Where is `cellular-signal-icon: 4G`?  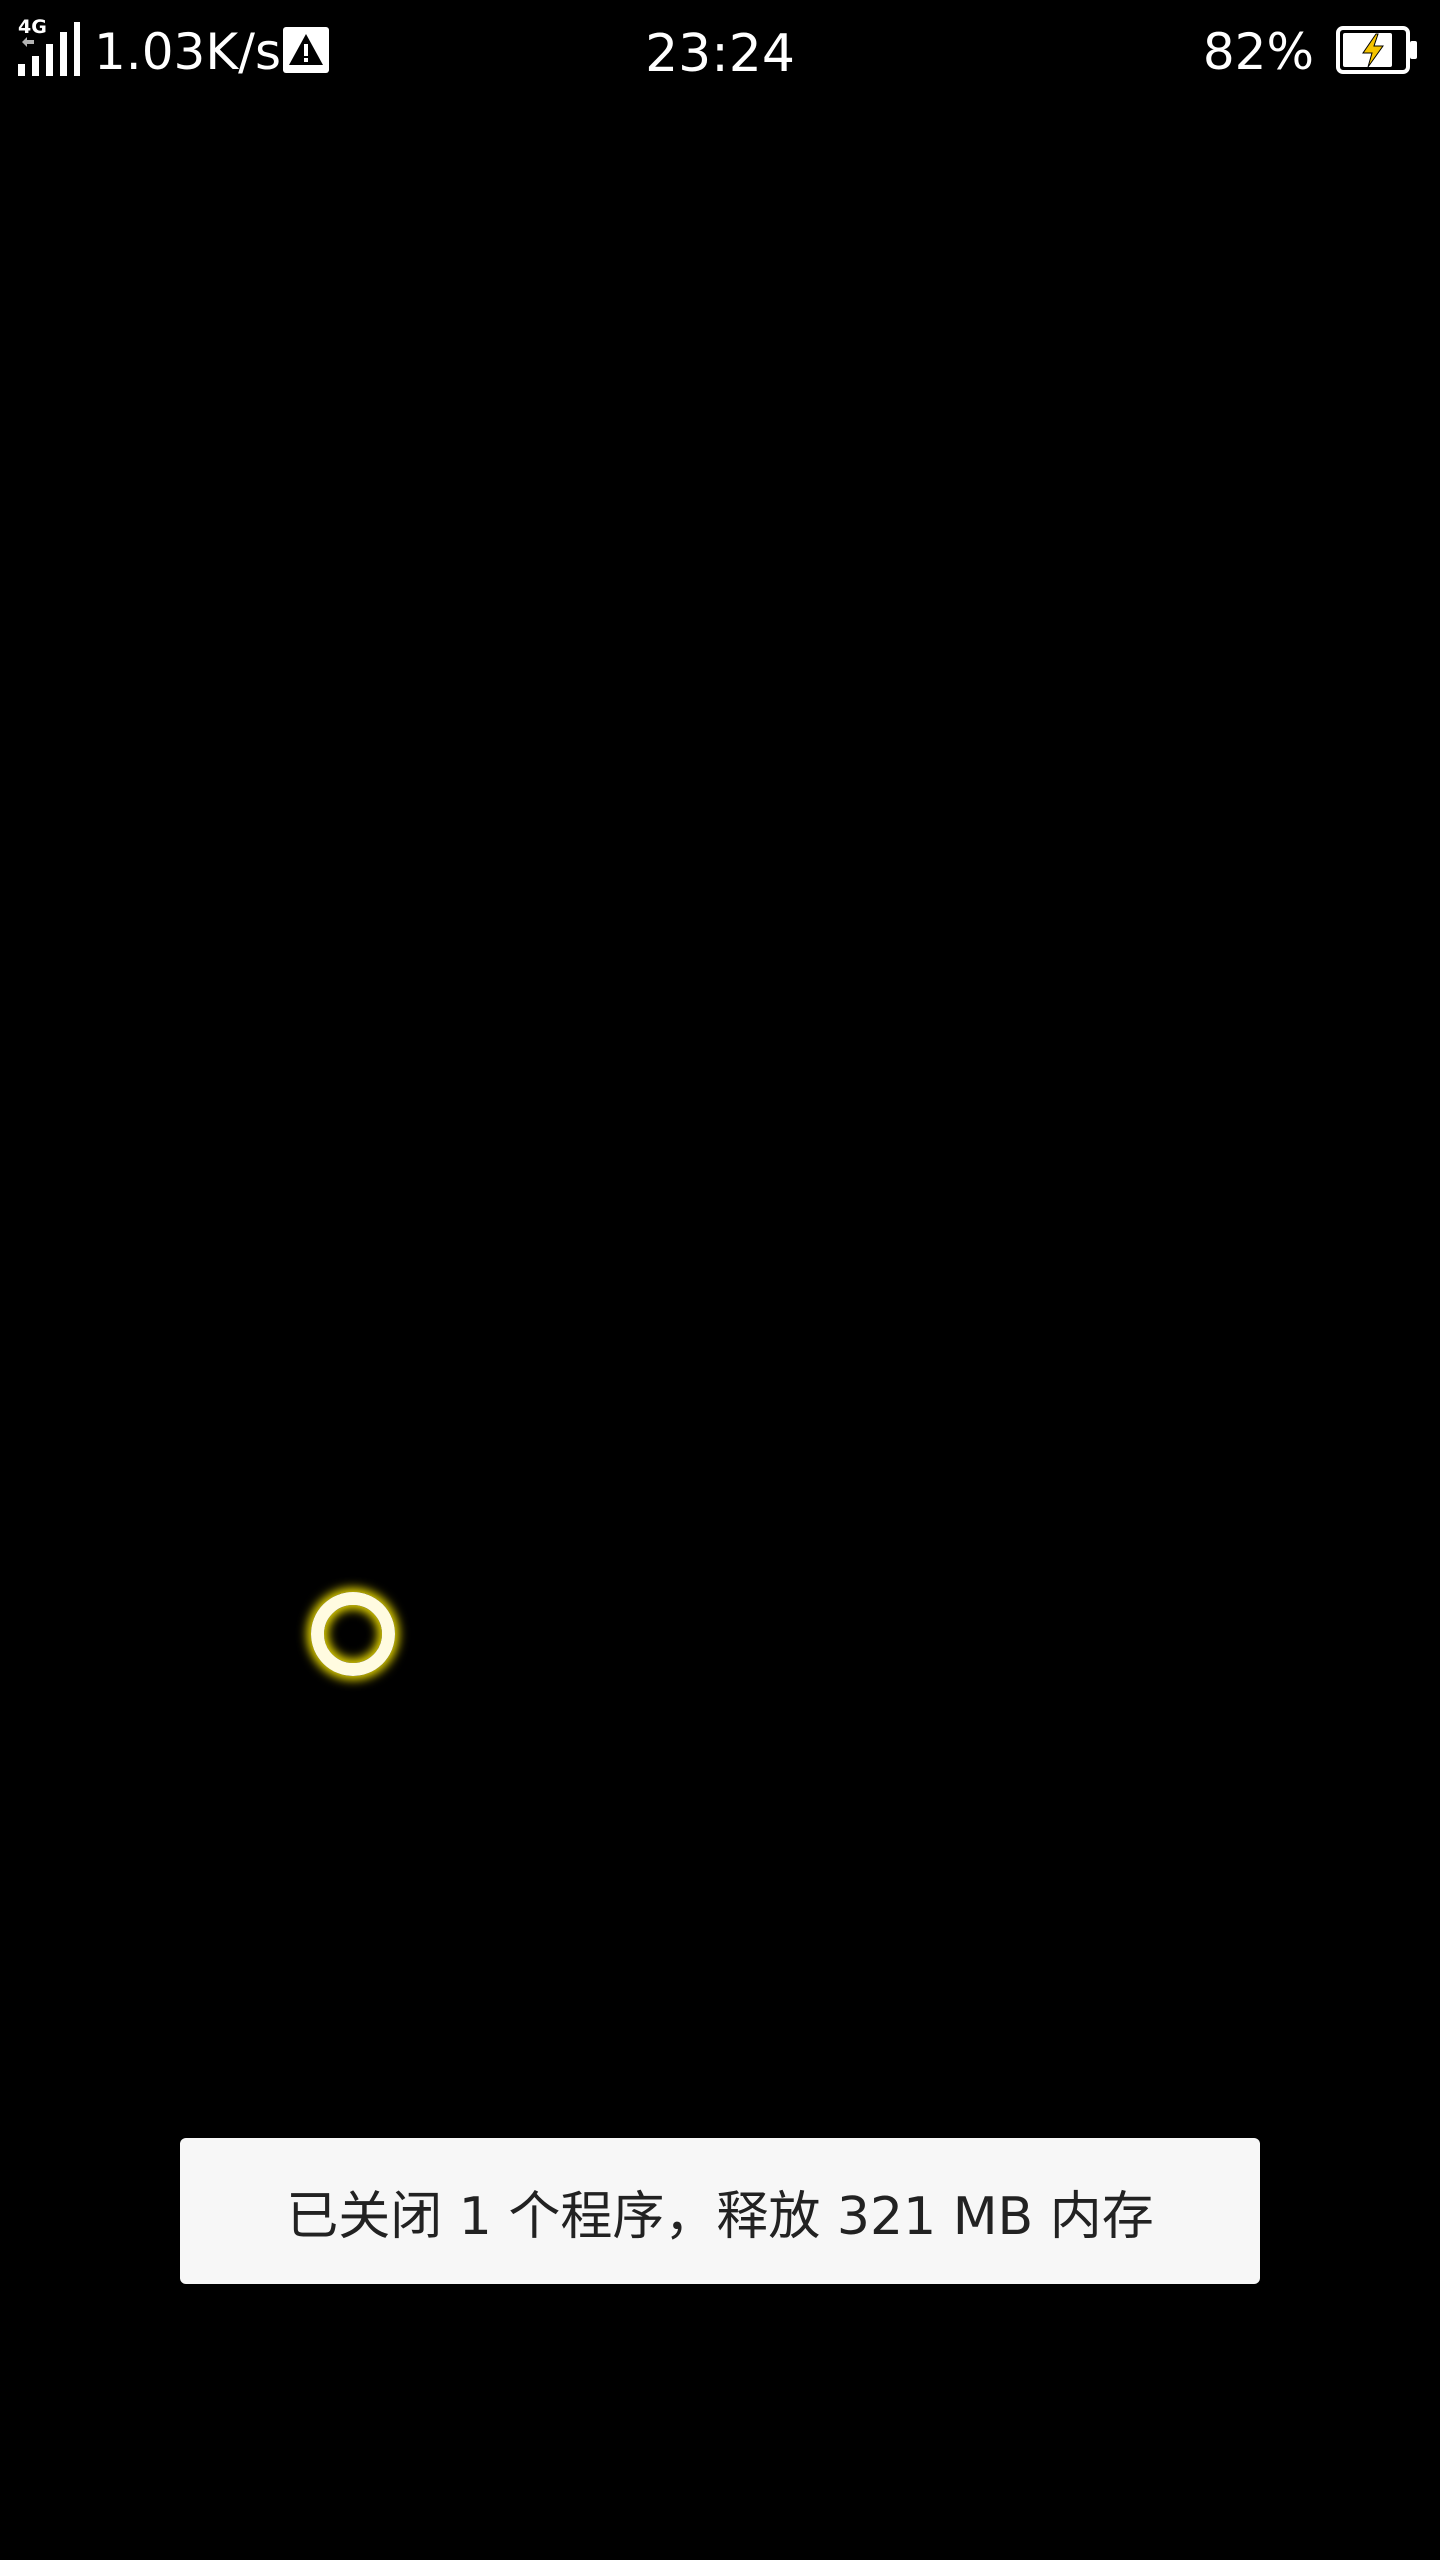
cellular-signal-icon: 4G is located at coordinates (49, 47).